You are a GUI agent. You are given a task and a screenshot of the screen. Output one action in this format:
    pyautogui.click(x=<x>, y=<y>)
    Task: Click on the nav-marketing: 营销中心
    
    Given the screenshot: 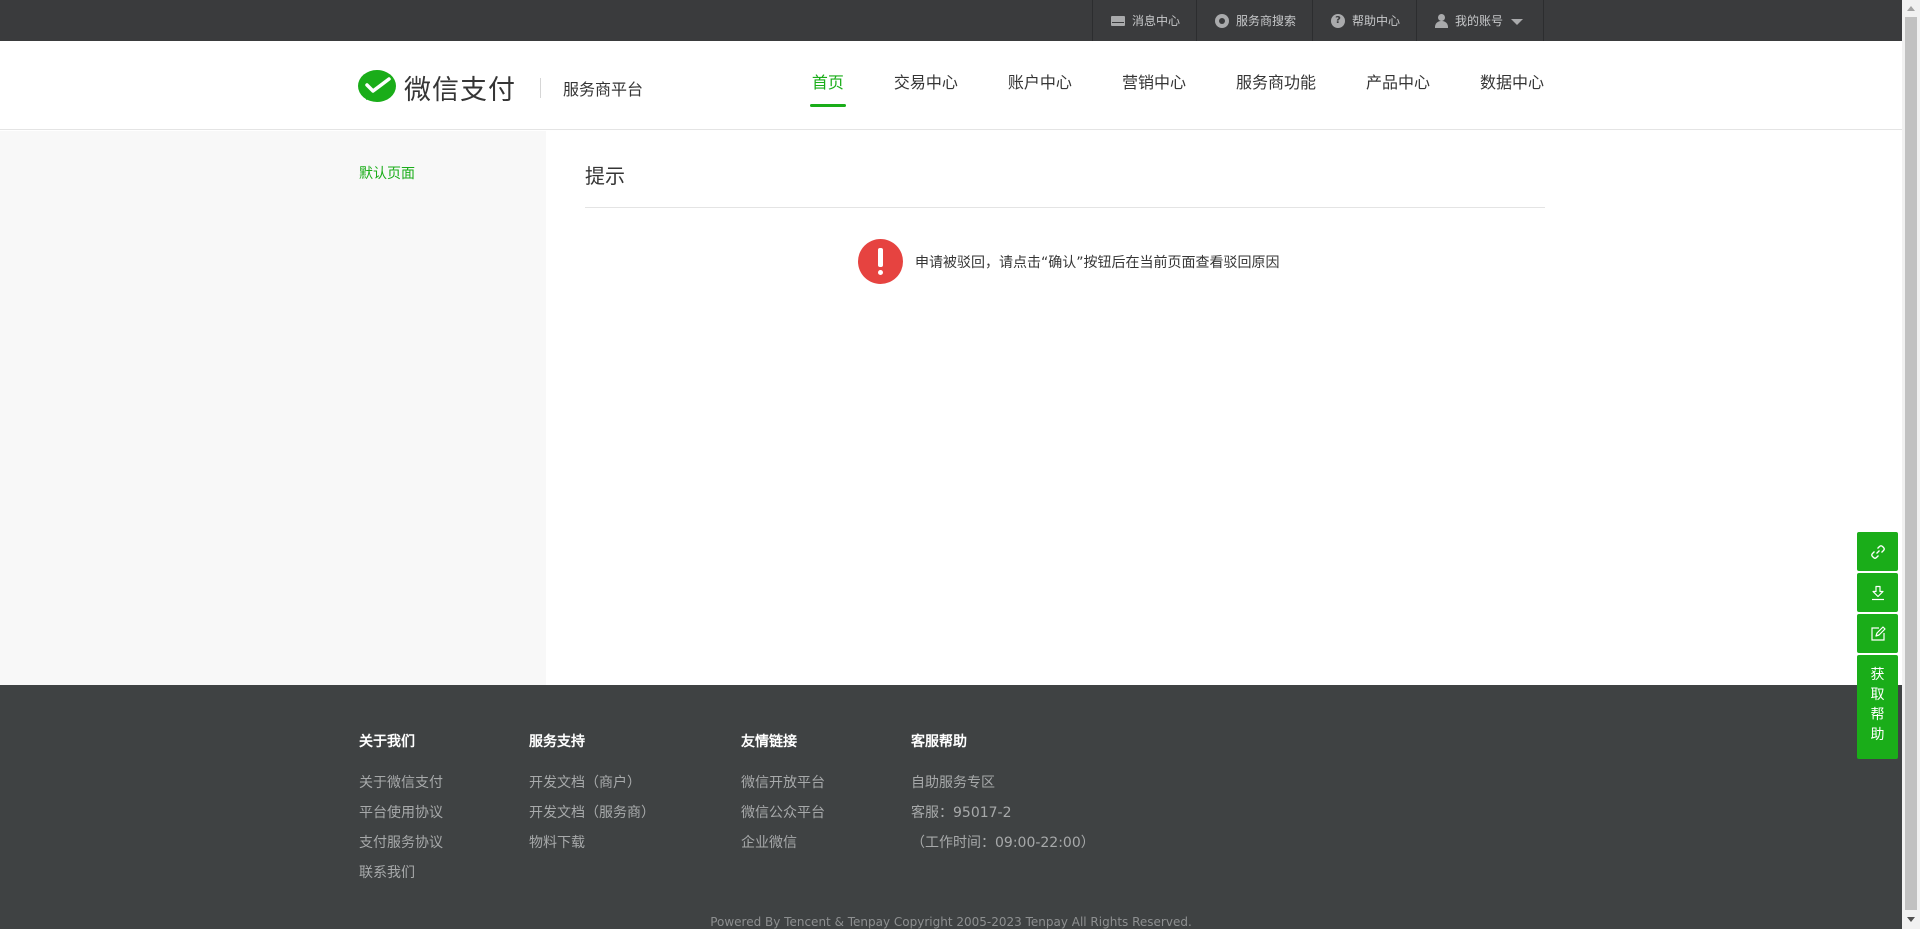 What is the action you would take?
    pyautogui.click(x=1154, y=85)
    